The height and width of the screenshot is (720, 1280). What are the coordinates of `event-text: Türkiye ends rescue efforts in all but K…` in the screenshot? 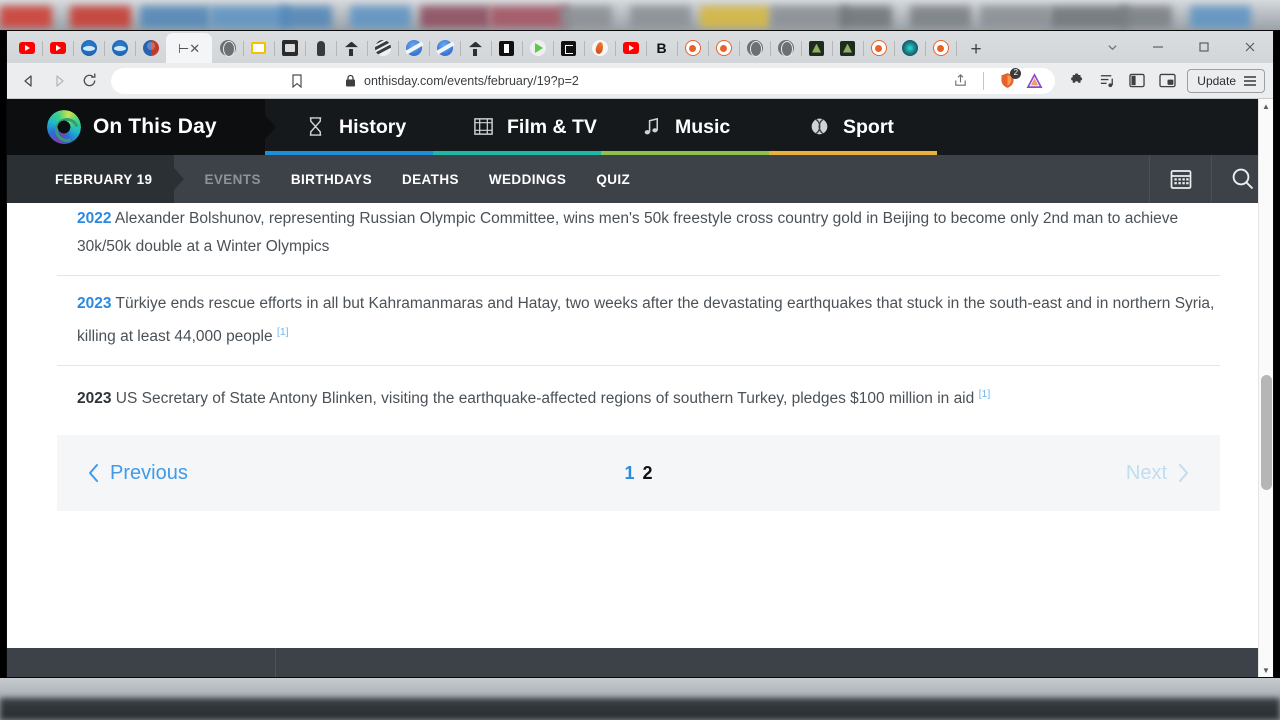 It's located at (646, 320).